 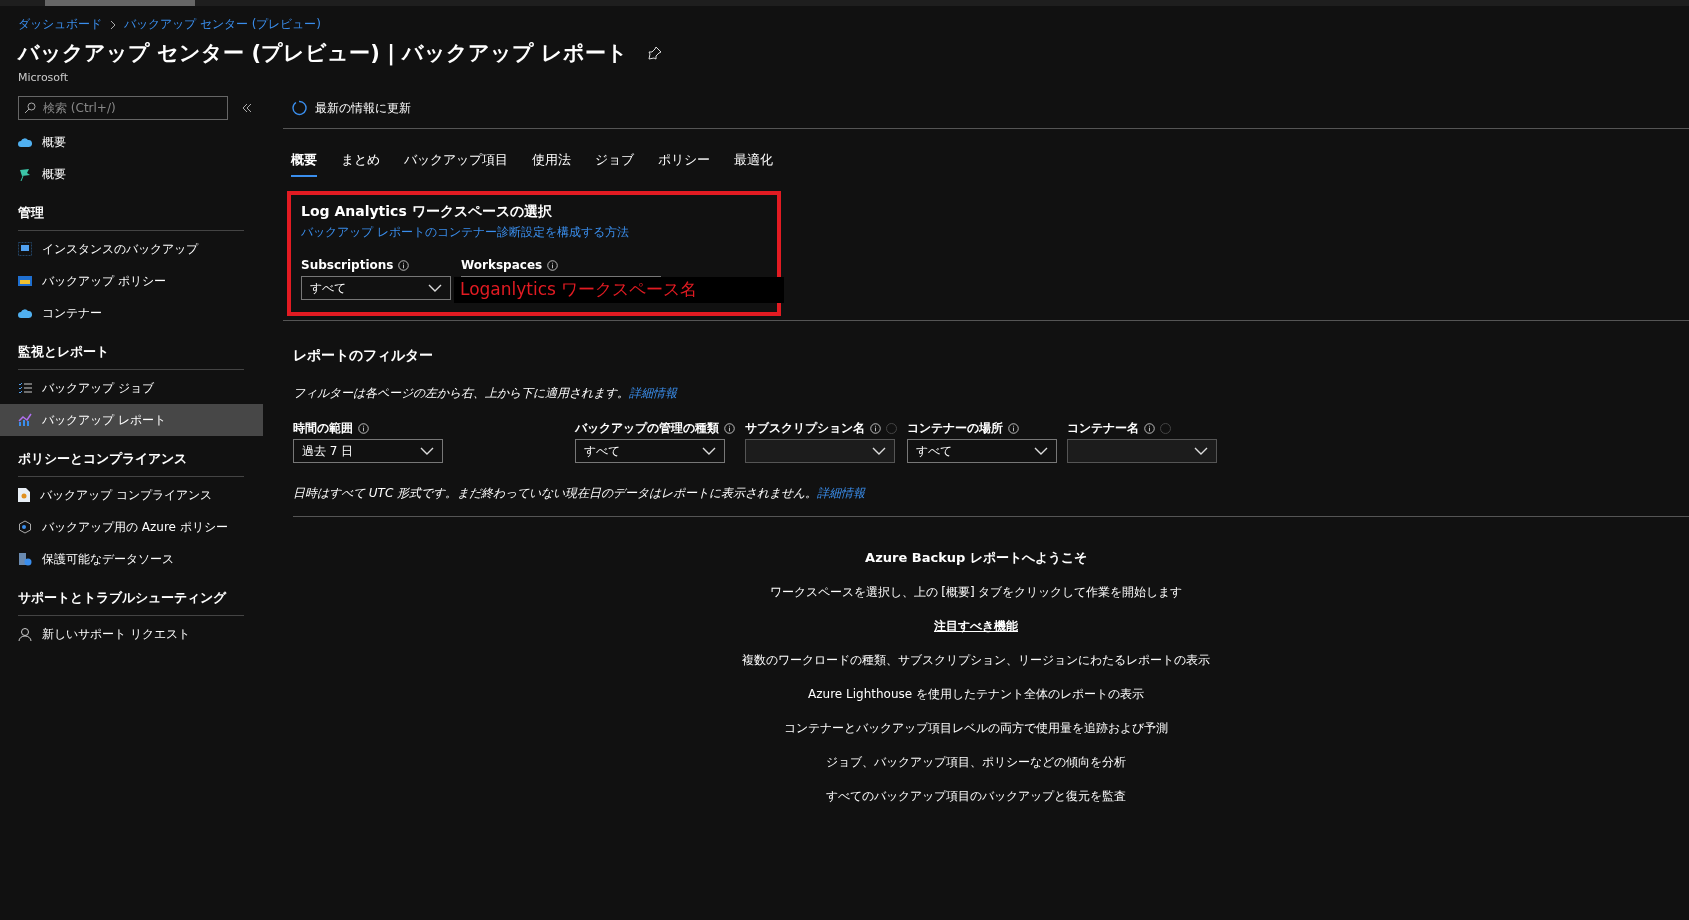 I want to click on sidebar-item: バックアップ用の Azure ポリシー, so click(x=131, y=527).